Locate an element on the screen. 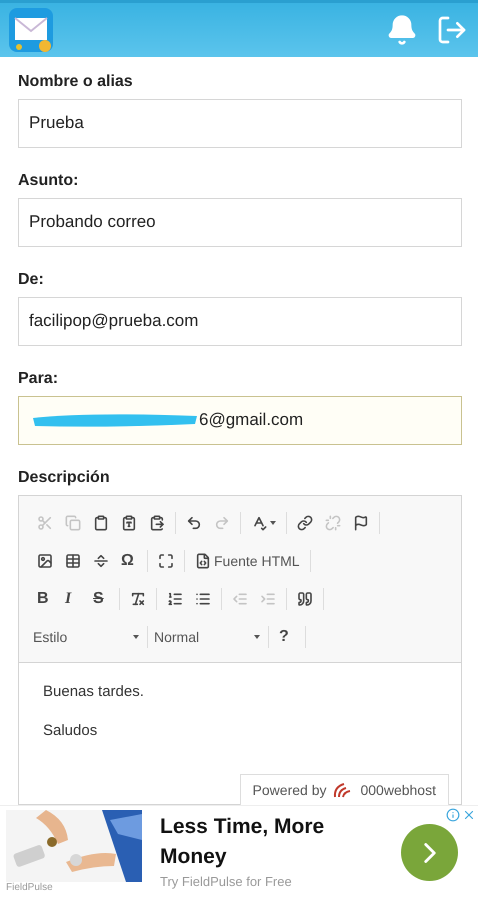 The height and width of the screenshot is (900, 478). horizontal-line-icon is located at coordinates (101, 560).